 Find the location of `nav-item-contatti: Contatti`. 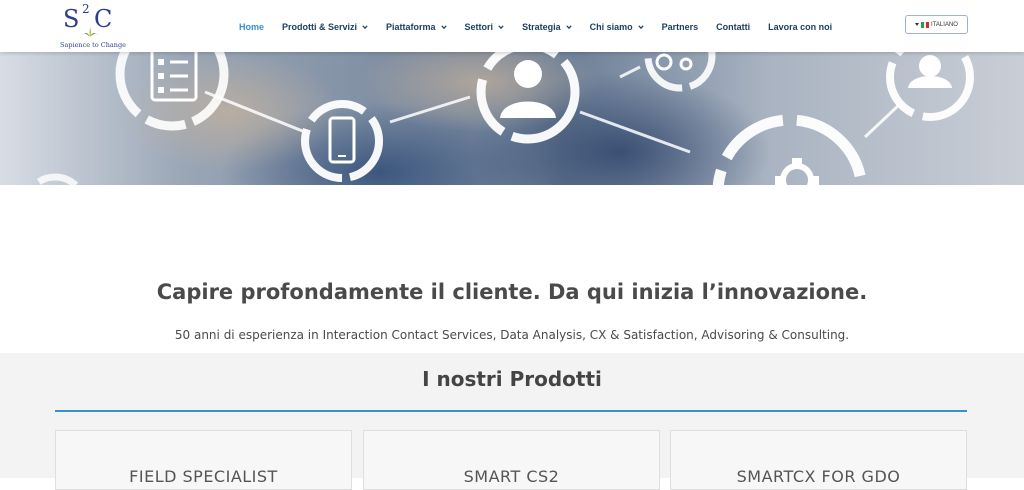

nav-item-contatti: Contatti is located at coordinates (733, 27).